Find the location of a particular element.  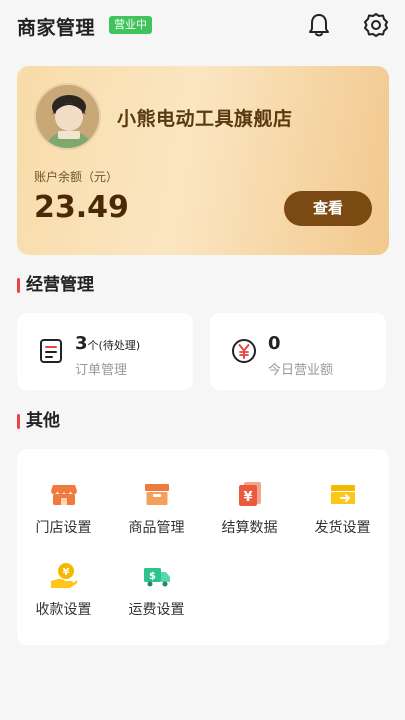

orders-count-sub: 个(待处理) is located at coordinates (114, 345).